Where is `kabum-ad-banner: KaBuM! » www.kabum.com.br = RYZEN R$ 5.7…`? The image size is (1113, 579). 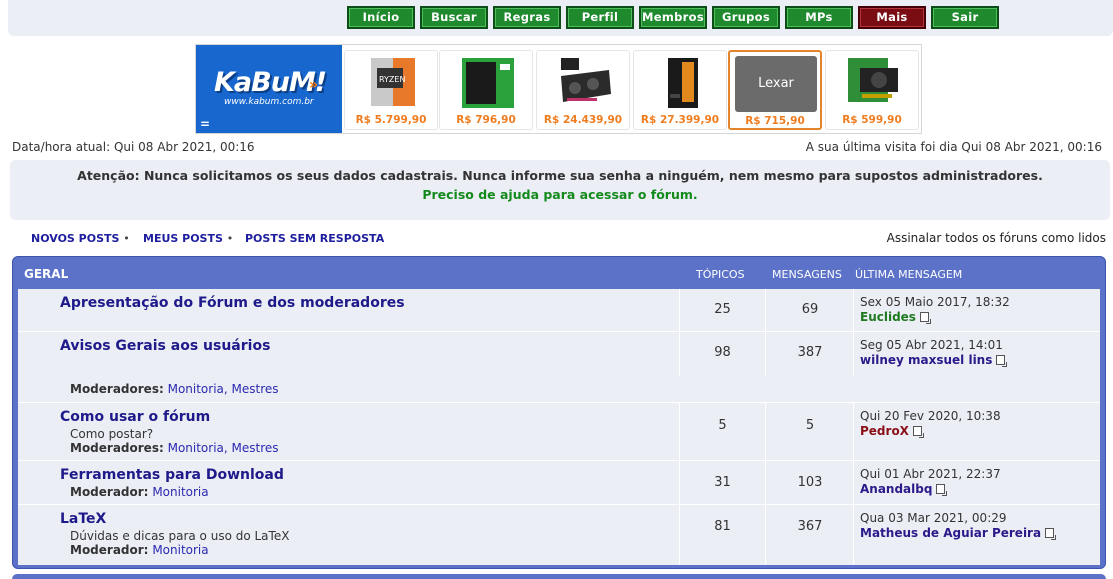 kabum-ad-banner: KaBuM! » www.kabum.com.br = RYZEN R$ 5.7… is located at coordinates (558, 89).